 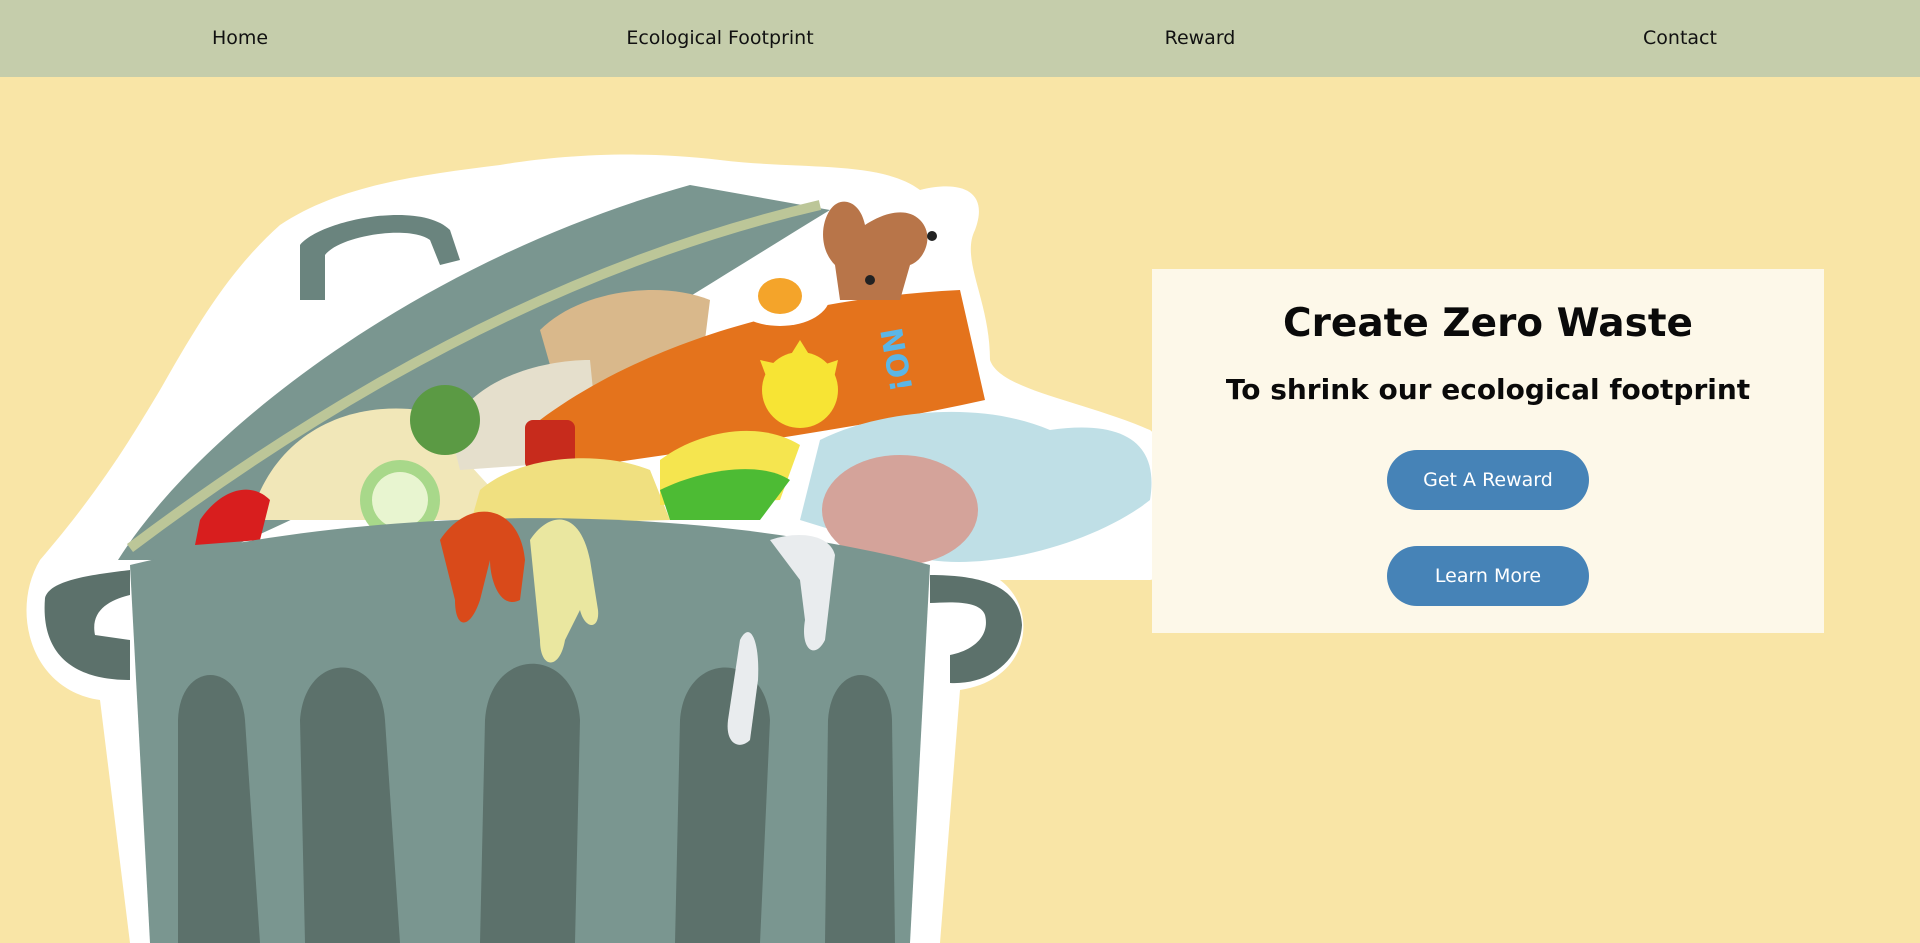 What do you see at coordinates (1680, 38) in the screenshot?
I see `nav-link-contact: Contact` at bounding box center [1680, 38].